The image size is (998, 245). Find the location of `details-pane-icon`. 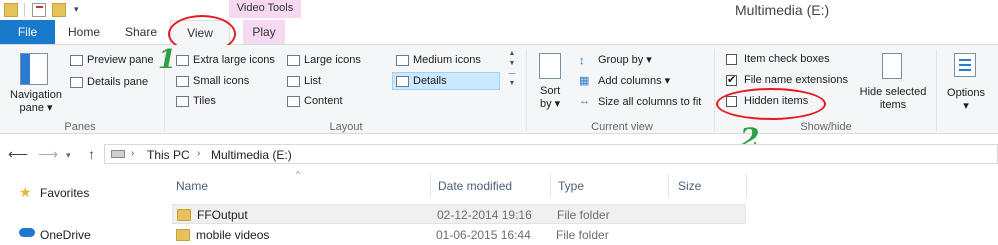

details-pane-icon is located at coordinates (76, 82).